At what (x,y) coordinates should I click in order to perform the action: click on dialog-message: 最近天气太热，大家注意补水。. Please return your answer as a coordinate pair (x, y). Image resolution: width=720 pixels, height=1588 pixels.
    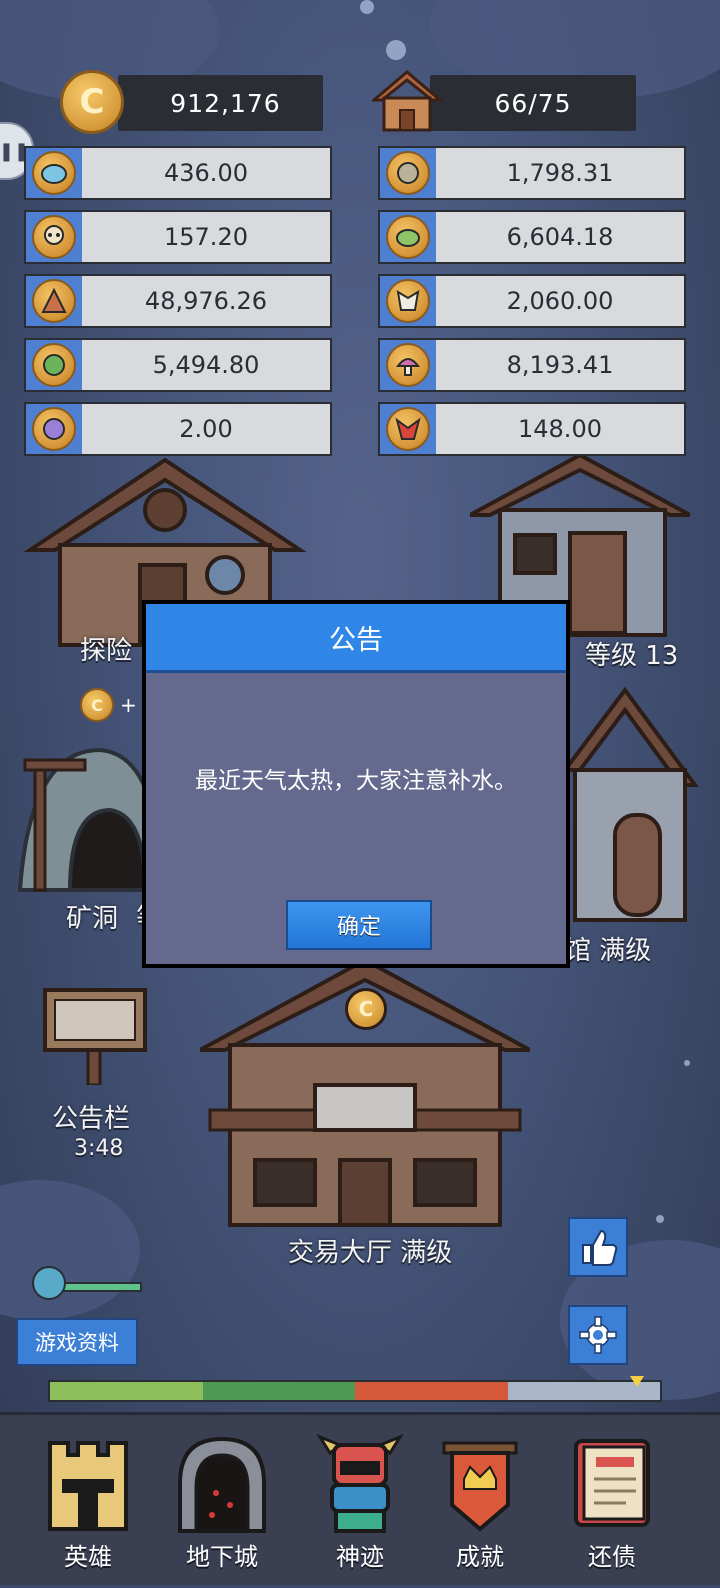
    Looking at the image, I should click on (356, 781).